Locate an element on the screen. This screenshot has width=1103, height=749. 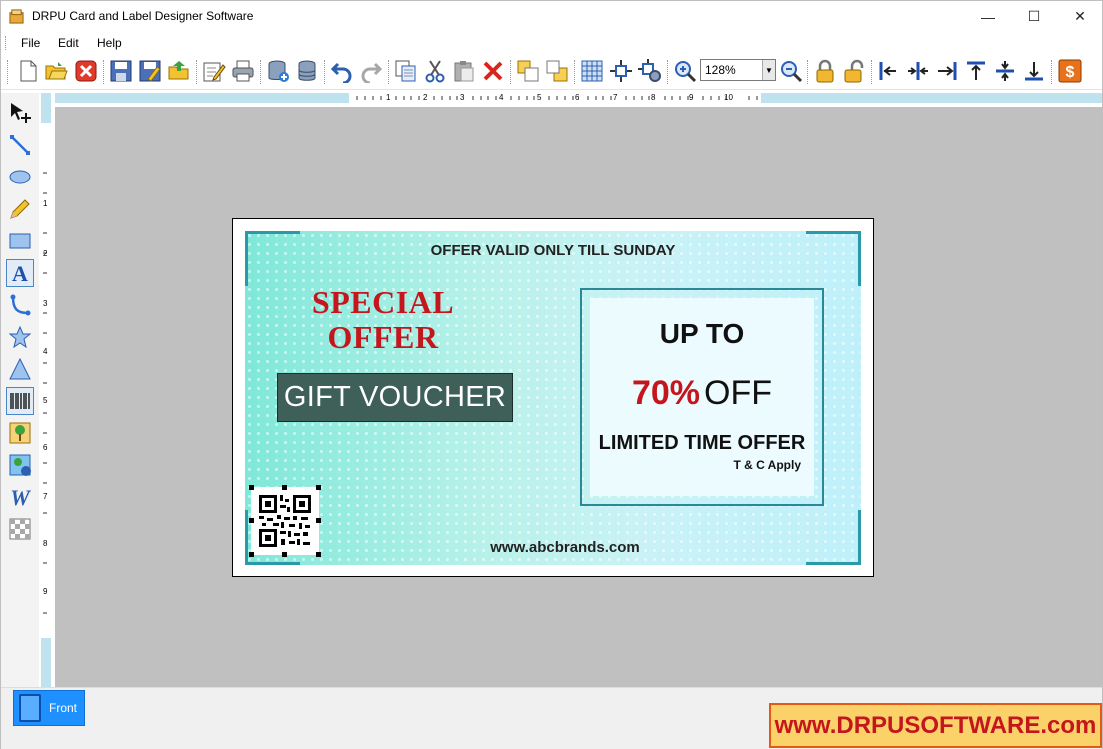
toolbar-grip is located at coordinates (7, 72).